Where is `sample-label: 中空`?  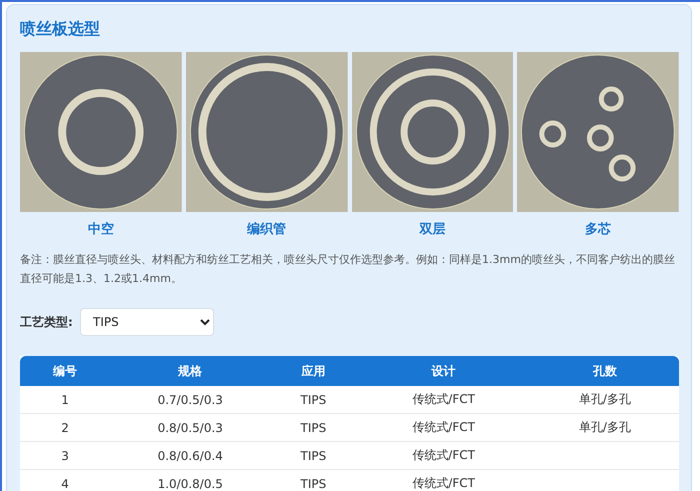
sample-label: 中空 is located at coordinates (101, 230).